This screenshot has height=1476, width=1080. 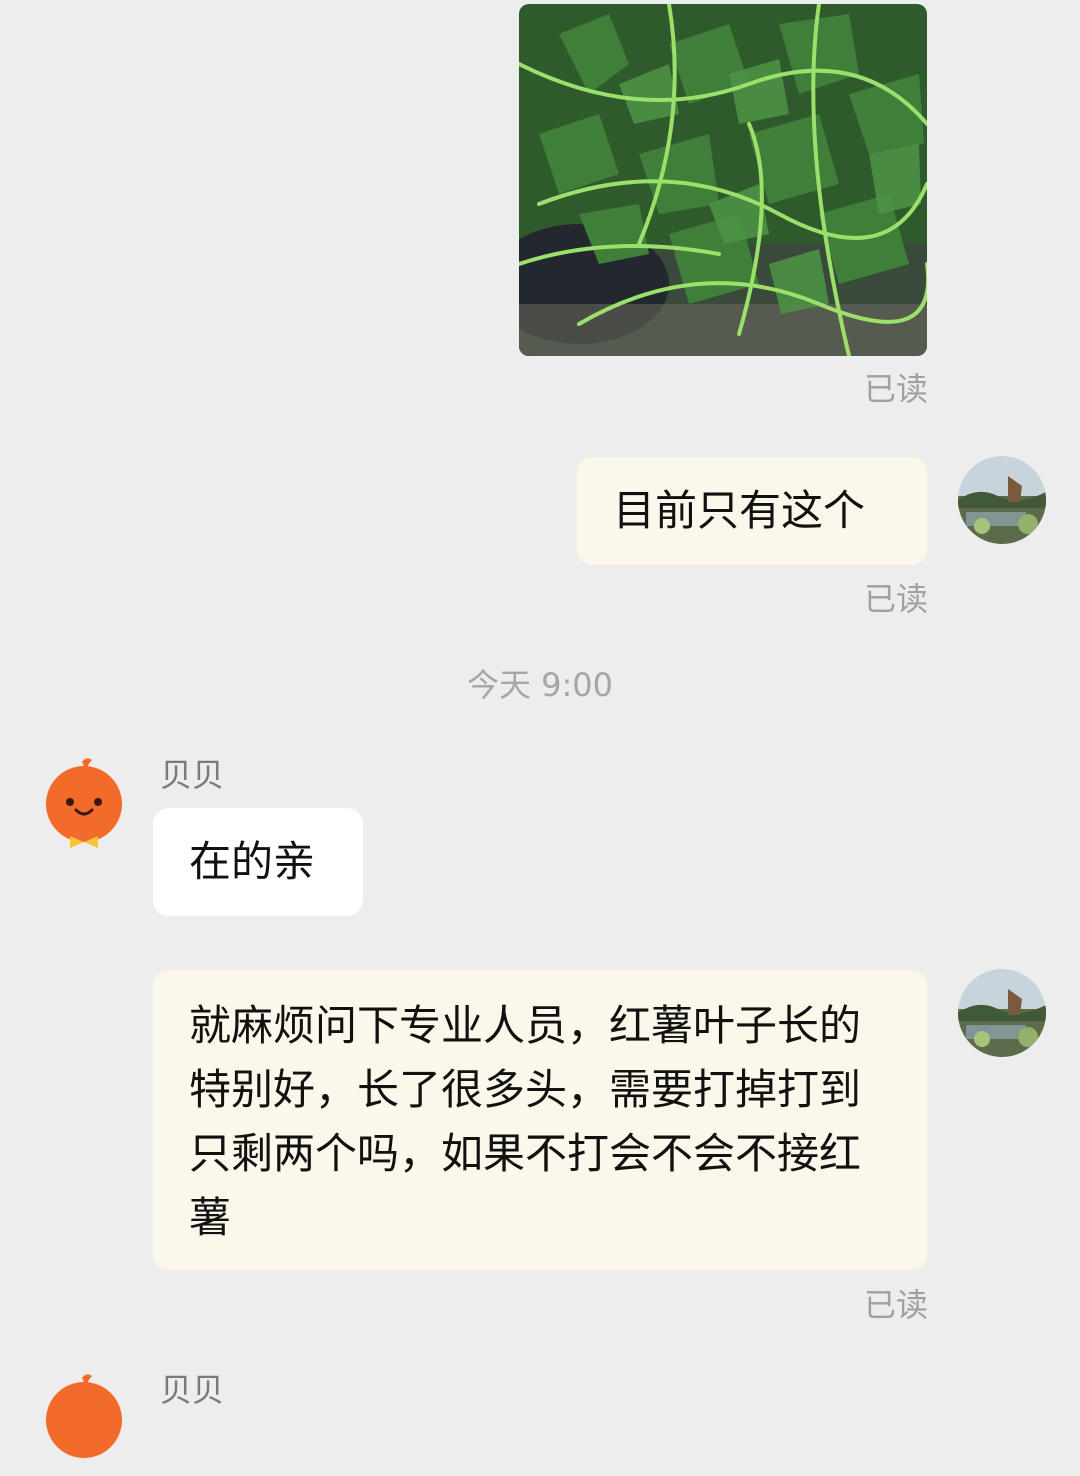 I want to click on message-text: 目前只有这个, so click(x=739, y=510).